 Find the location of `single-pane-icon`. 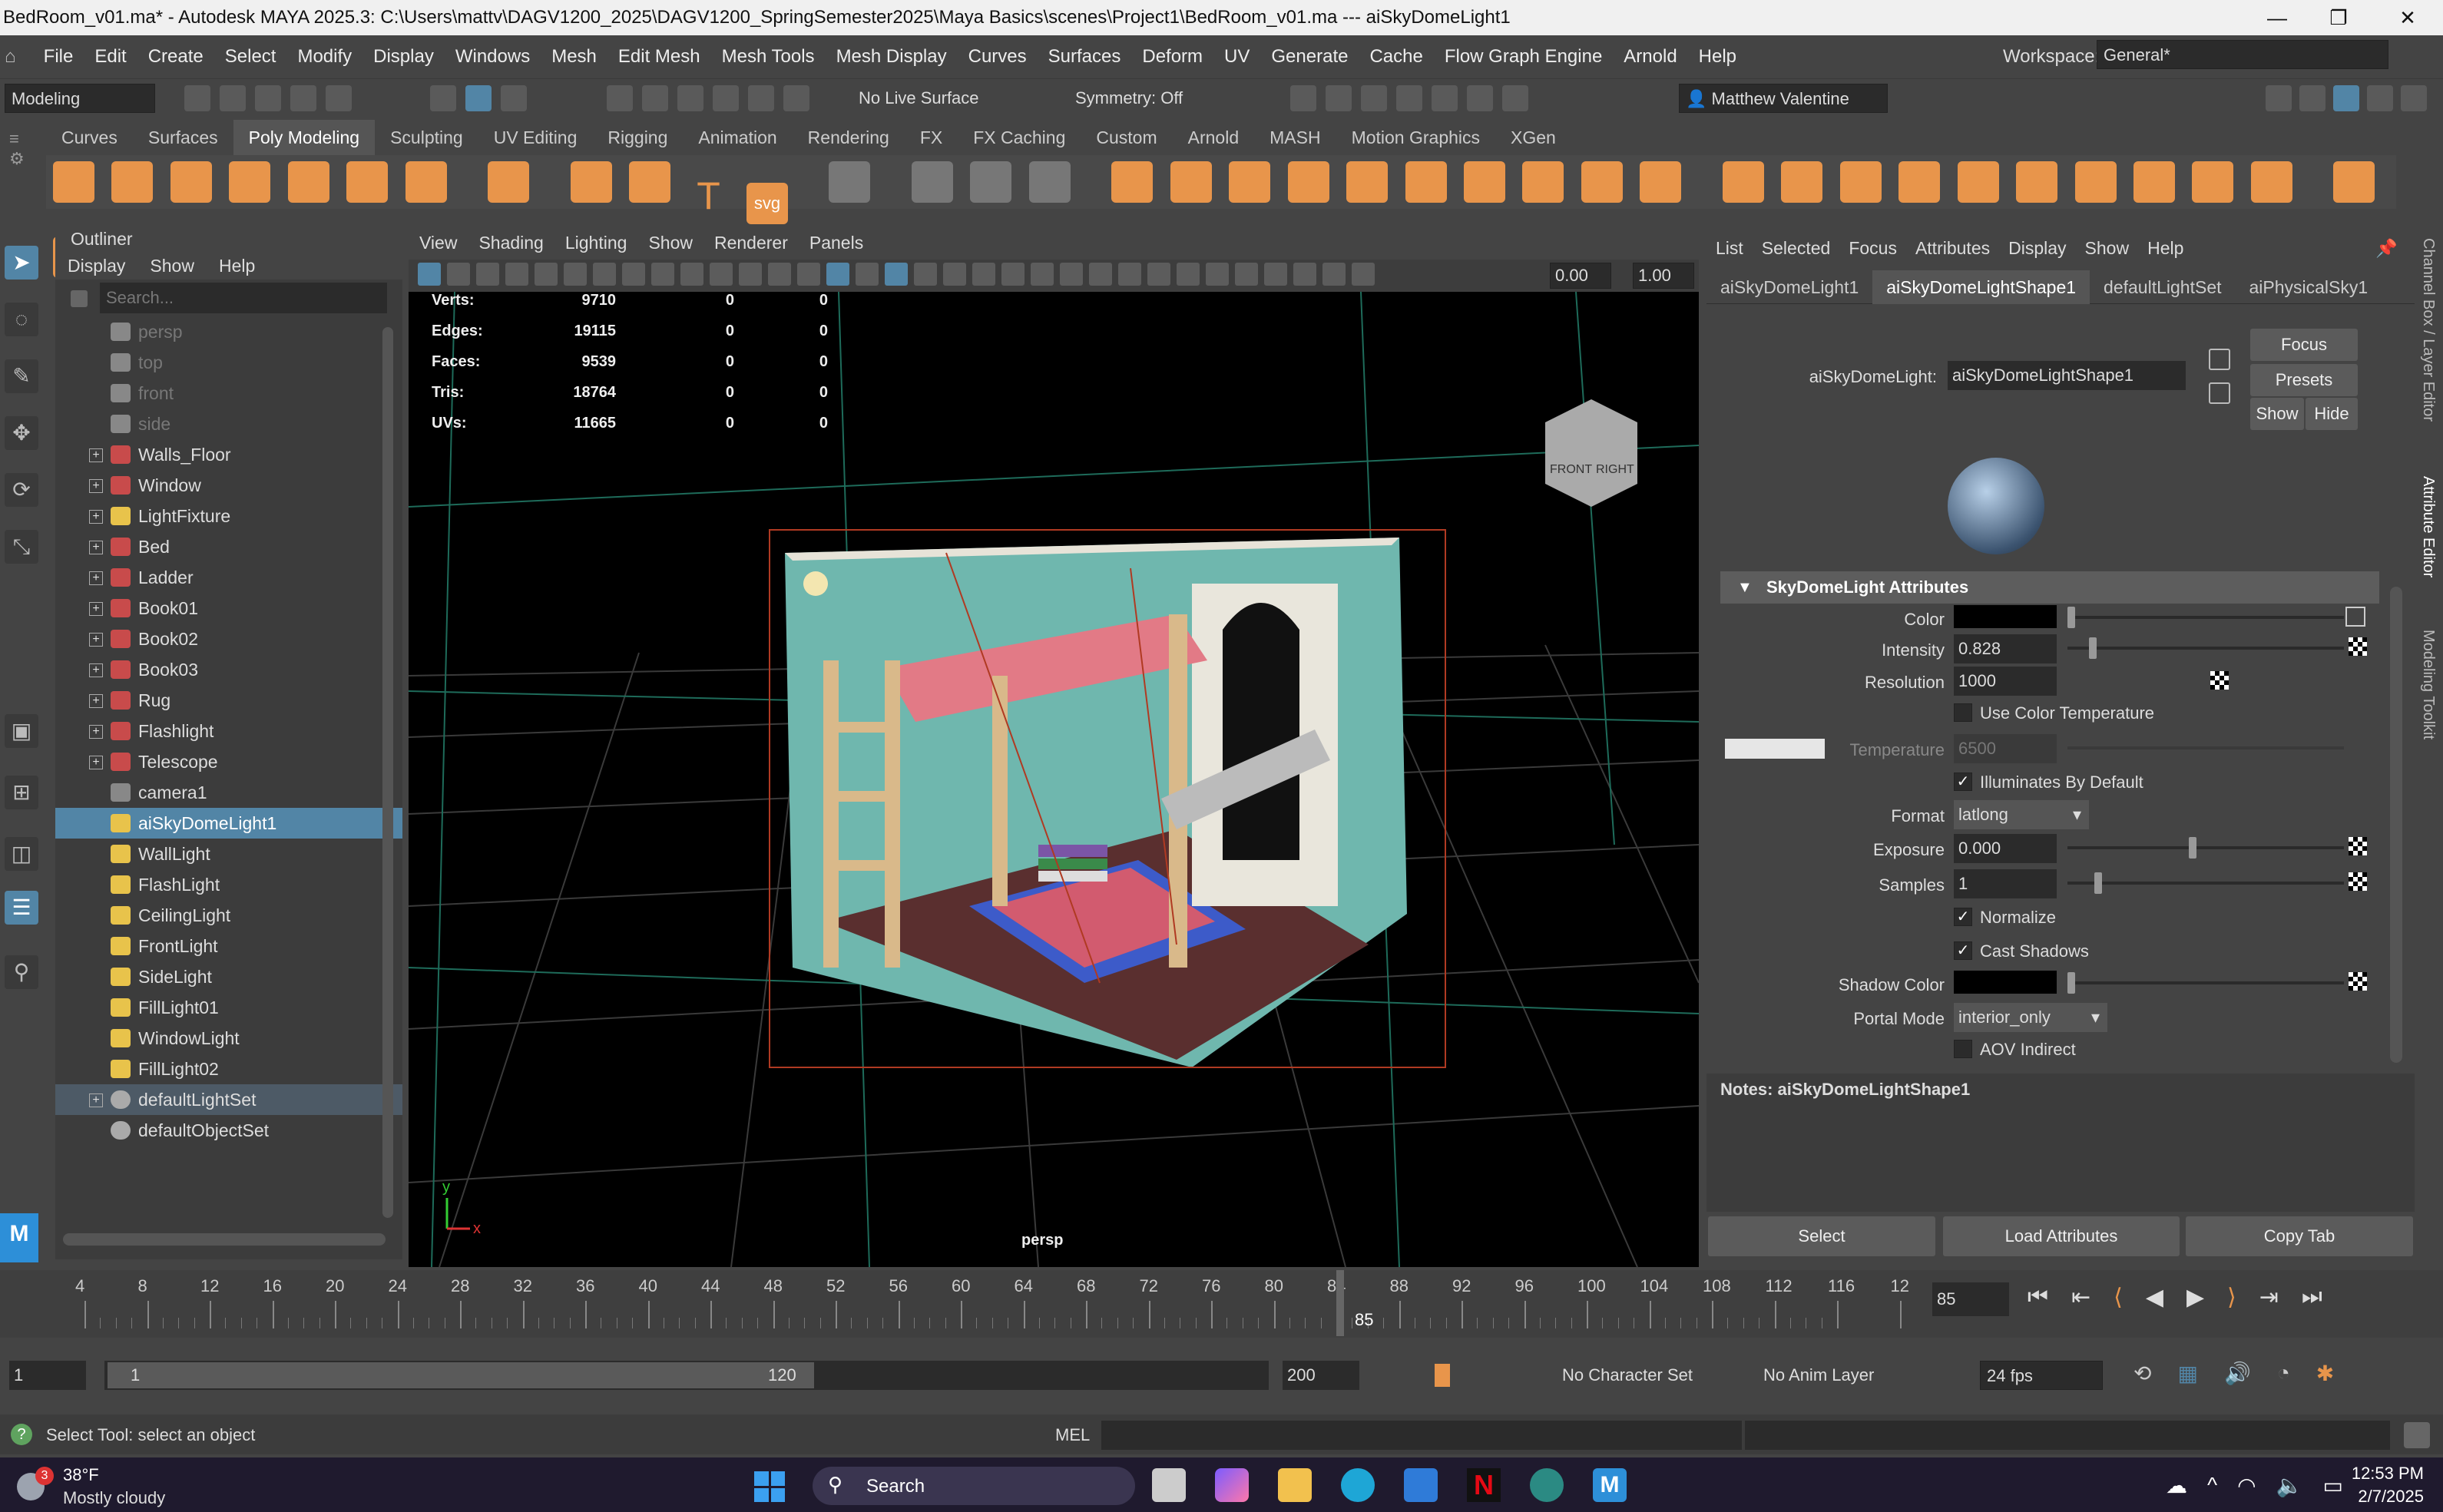

single-pane-icon is located at coordinates (1304, 274).